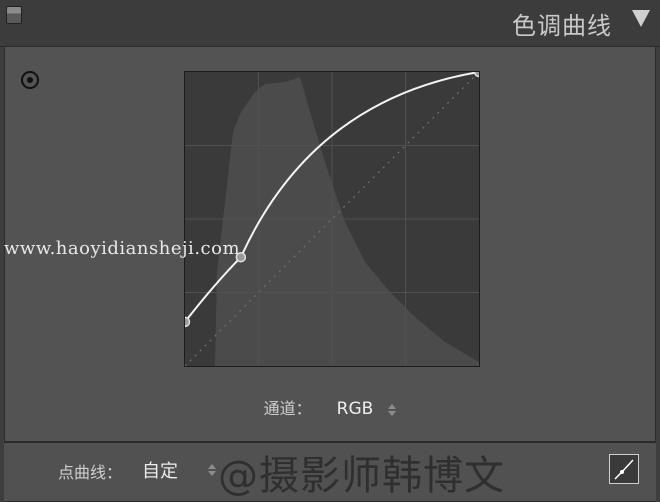 The width and height of the screenshot is (660, 502). Describe the element at coordinates (355, 409) in the screenshot. I see `channel-select: RGB` at that location.